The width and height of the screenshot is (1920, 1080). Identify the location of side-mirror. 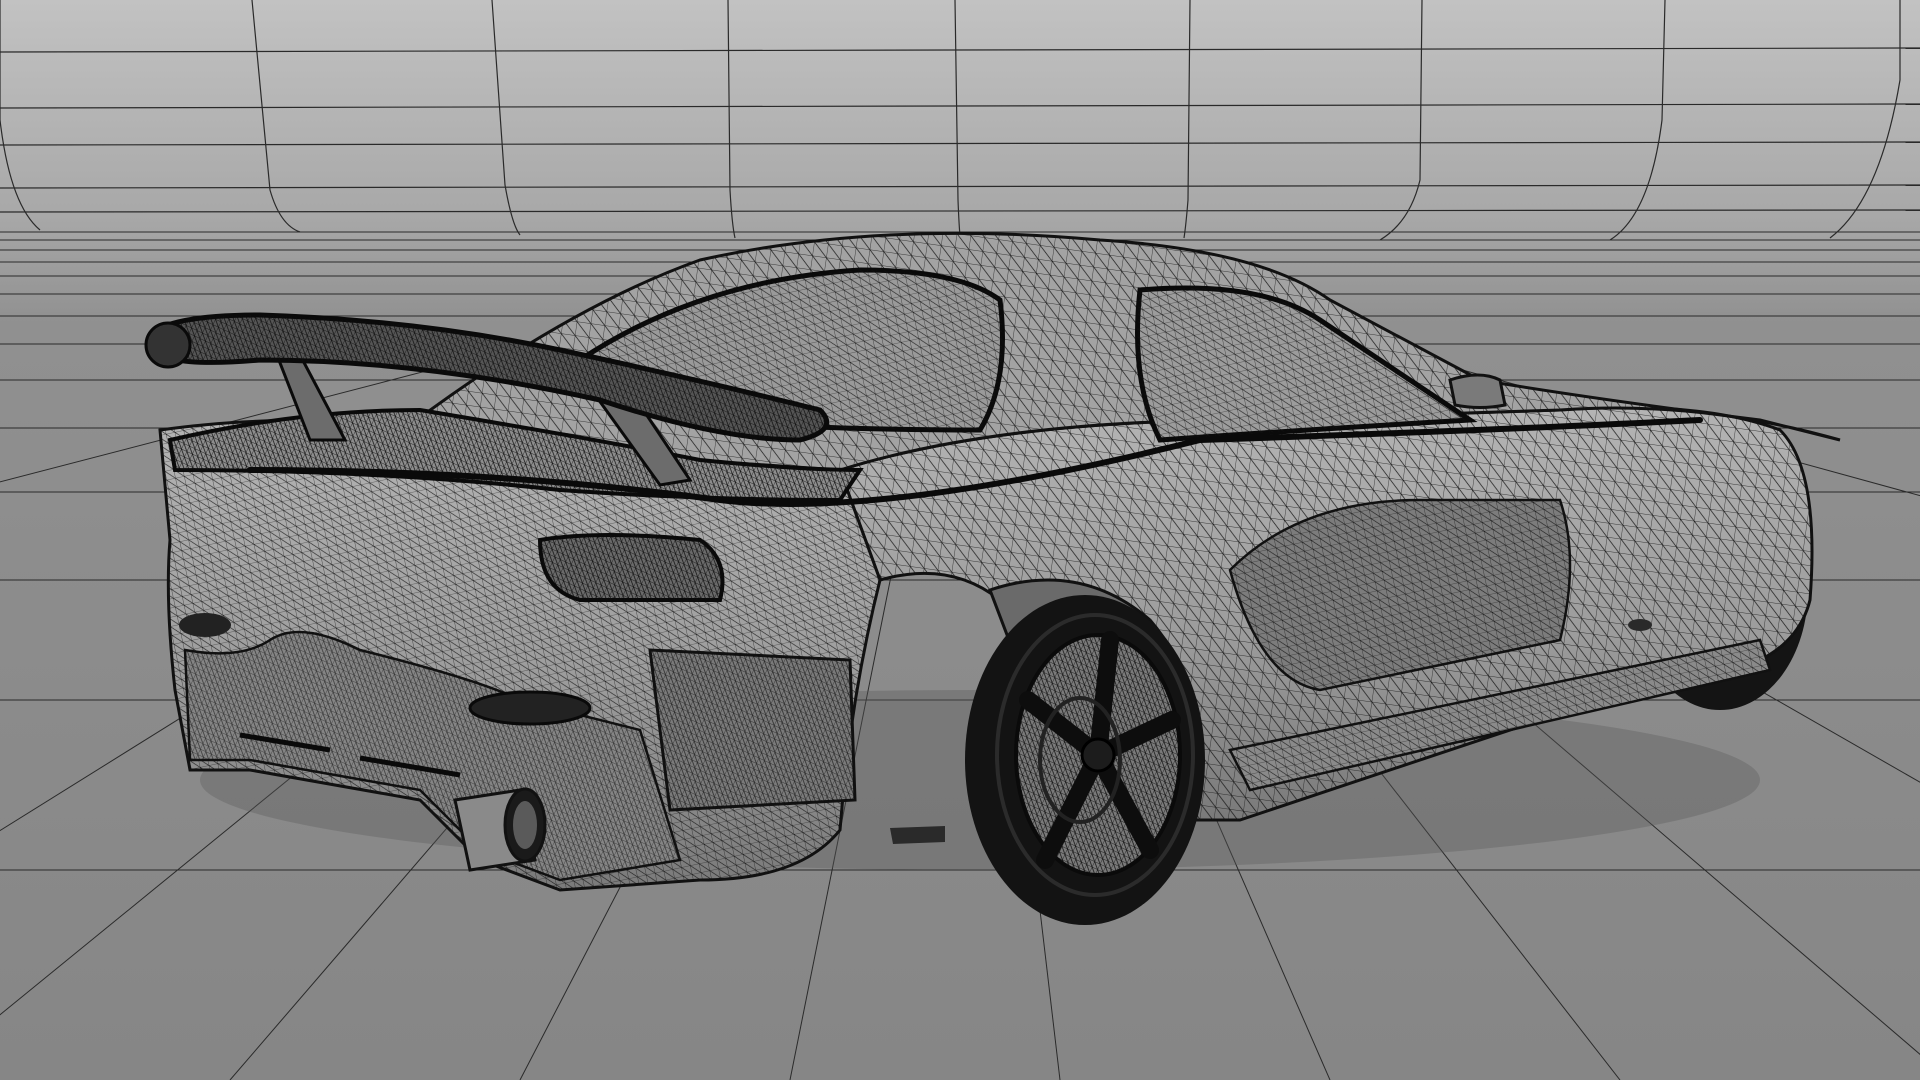
(1477, 391).